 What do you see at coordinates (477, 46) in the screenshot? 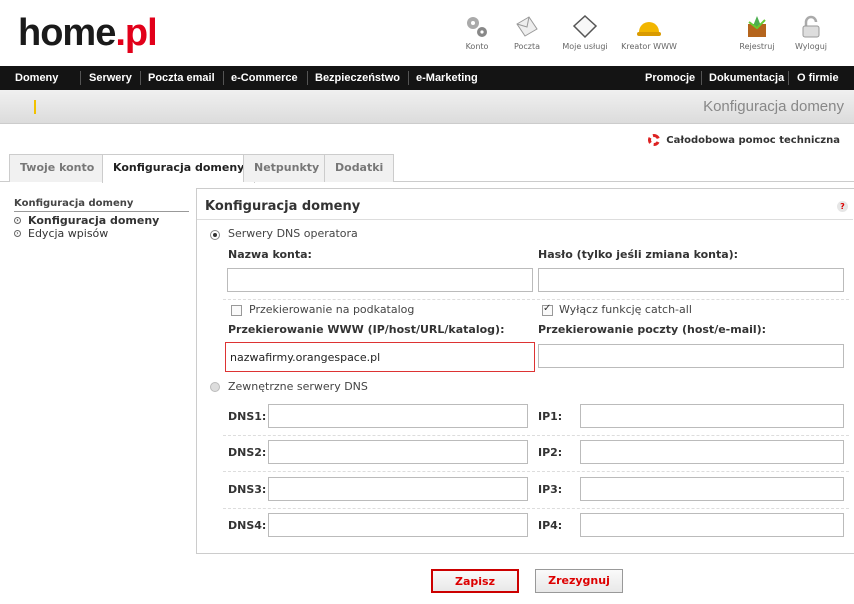
I see `account-label: Konto` at bounding box center [477, 46].